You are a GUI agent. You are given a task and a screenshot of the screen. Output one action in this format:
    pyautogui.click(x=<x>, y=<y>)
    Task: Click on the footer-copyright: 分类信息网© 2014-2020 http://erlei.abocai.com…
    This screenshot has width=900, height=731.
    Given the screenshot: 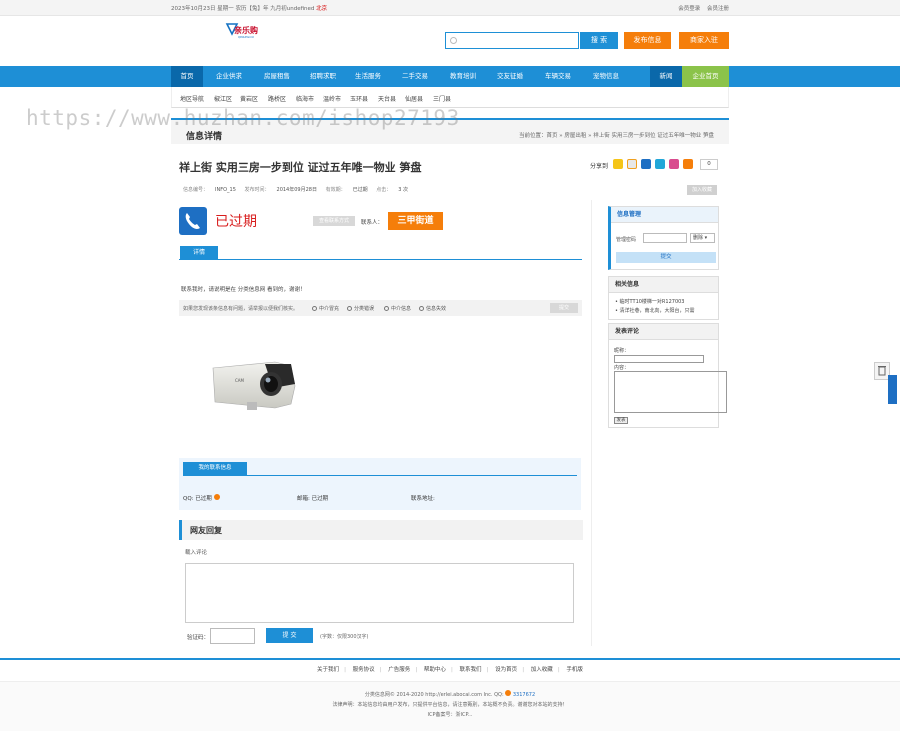 What is the action you would take?
    pyautogui.click(x=450, y=695)
    